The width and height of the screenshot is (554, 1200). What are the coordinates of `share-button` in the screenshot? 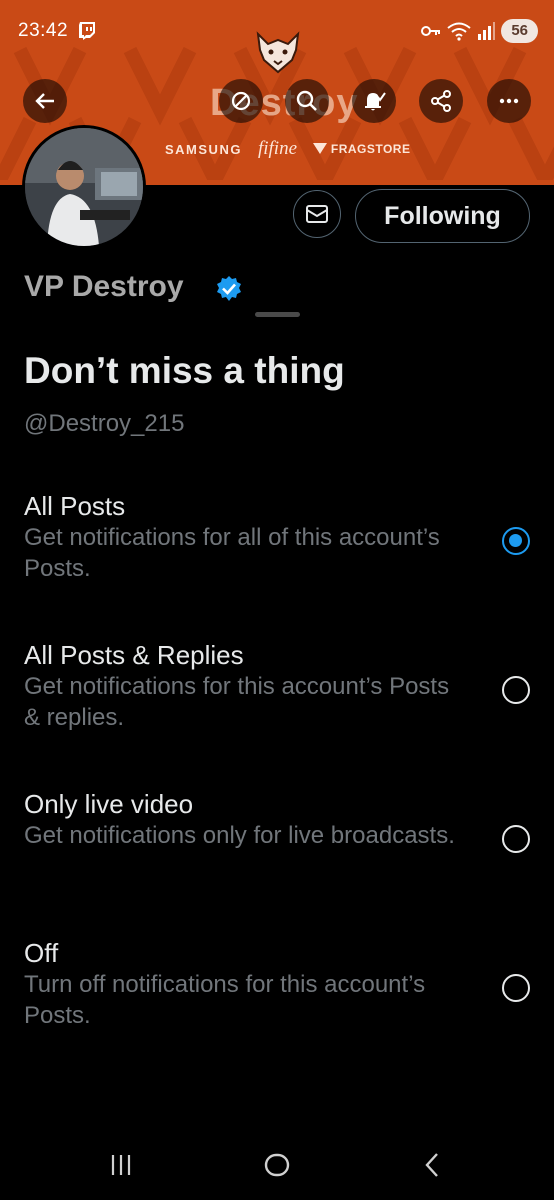 It's located at (441, 101).